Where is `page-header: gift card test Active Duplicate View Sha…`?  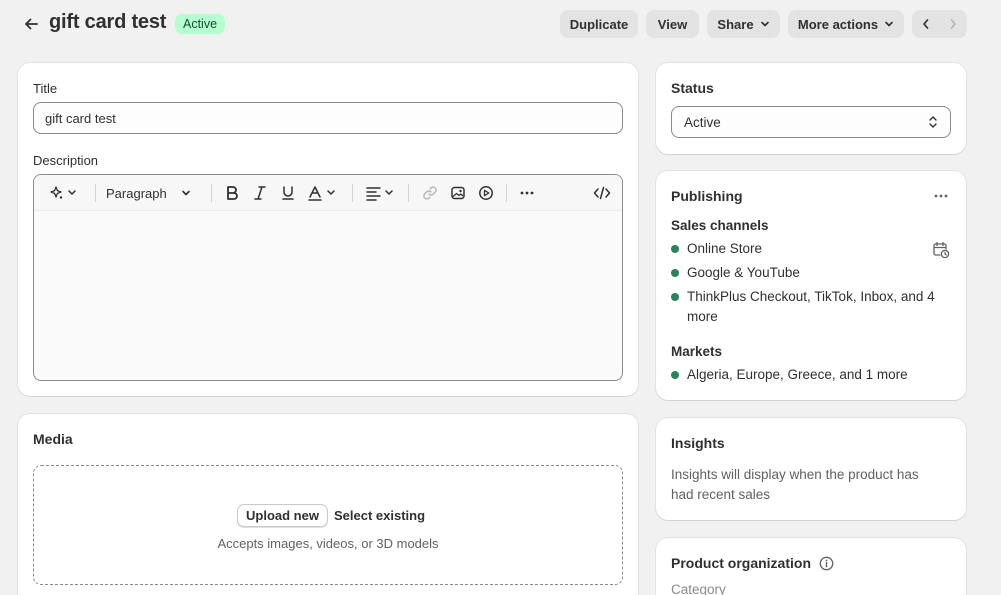
page-header: gift card test Active Duplicate View Sha… is located at coordinates (500, 24).